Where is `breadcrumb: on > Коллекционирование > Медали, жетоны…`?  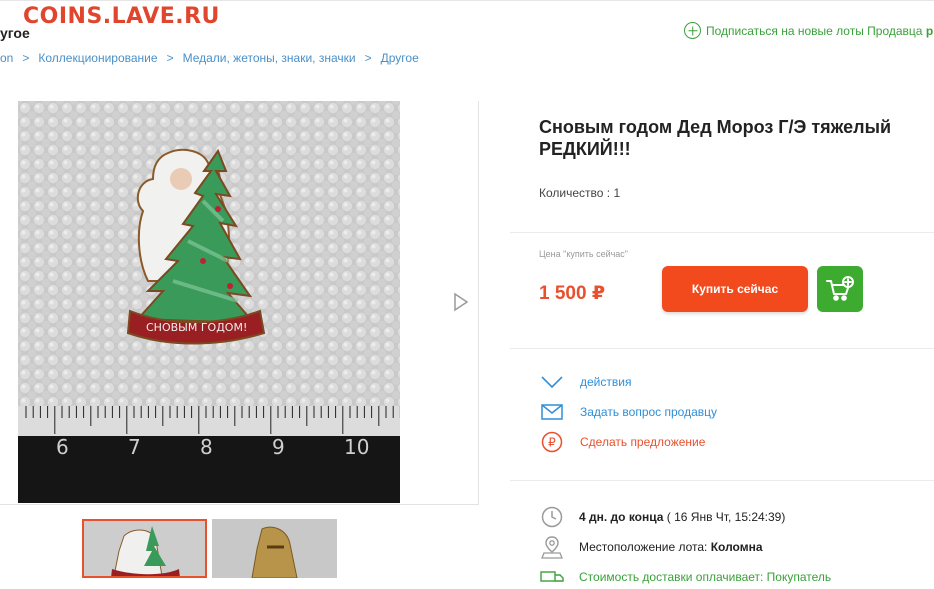 breadcrumb: on > Коллекционирование > Медали, жетоны… is located at coordinates (209, 58).